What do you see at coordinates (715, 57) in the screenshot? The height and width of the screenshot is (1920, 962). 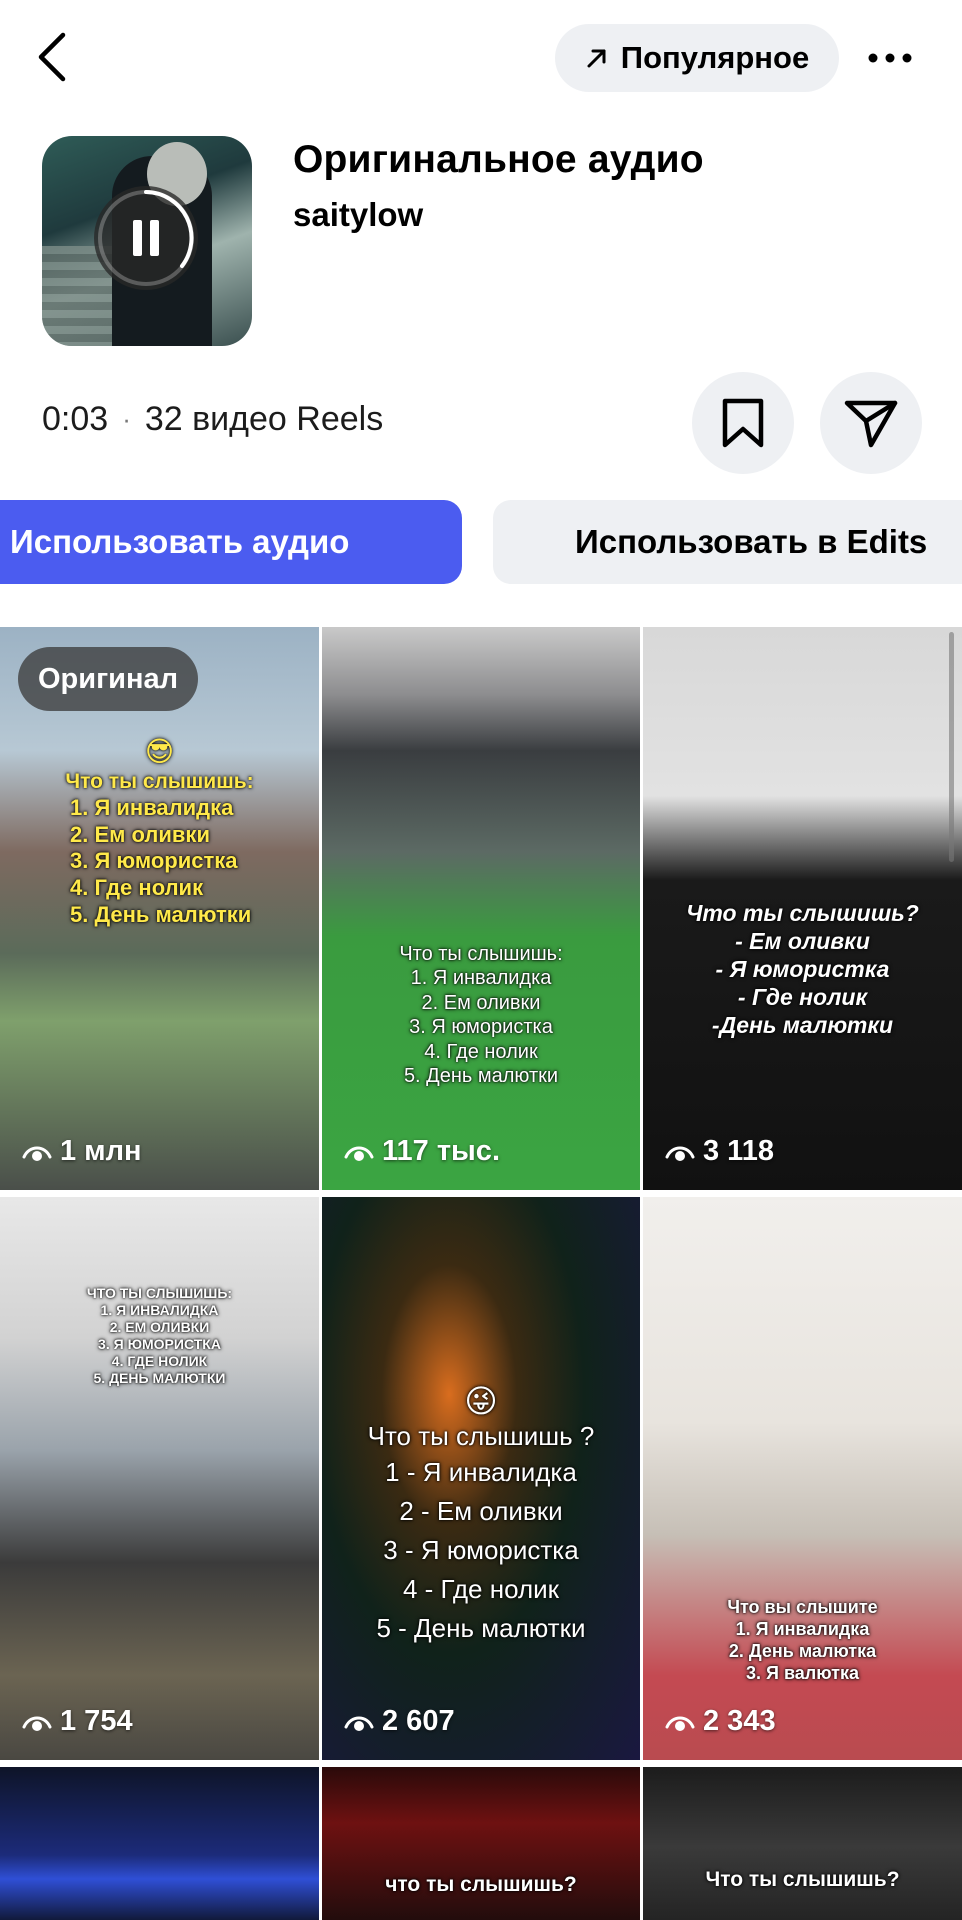 I see `popular-label: Популярное` at bounding box center [715, 57].